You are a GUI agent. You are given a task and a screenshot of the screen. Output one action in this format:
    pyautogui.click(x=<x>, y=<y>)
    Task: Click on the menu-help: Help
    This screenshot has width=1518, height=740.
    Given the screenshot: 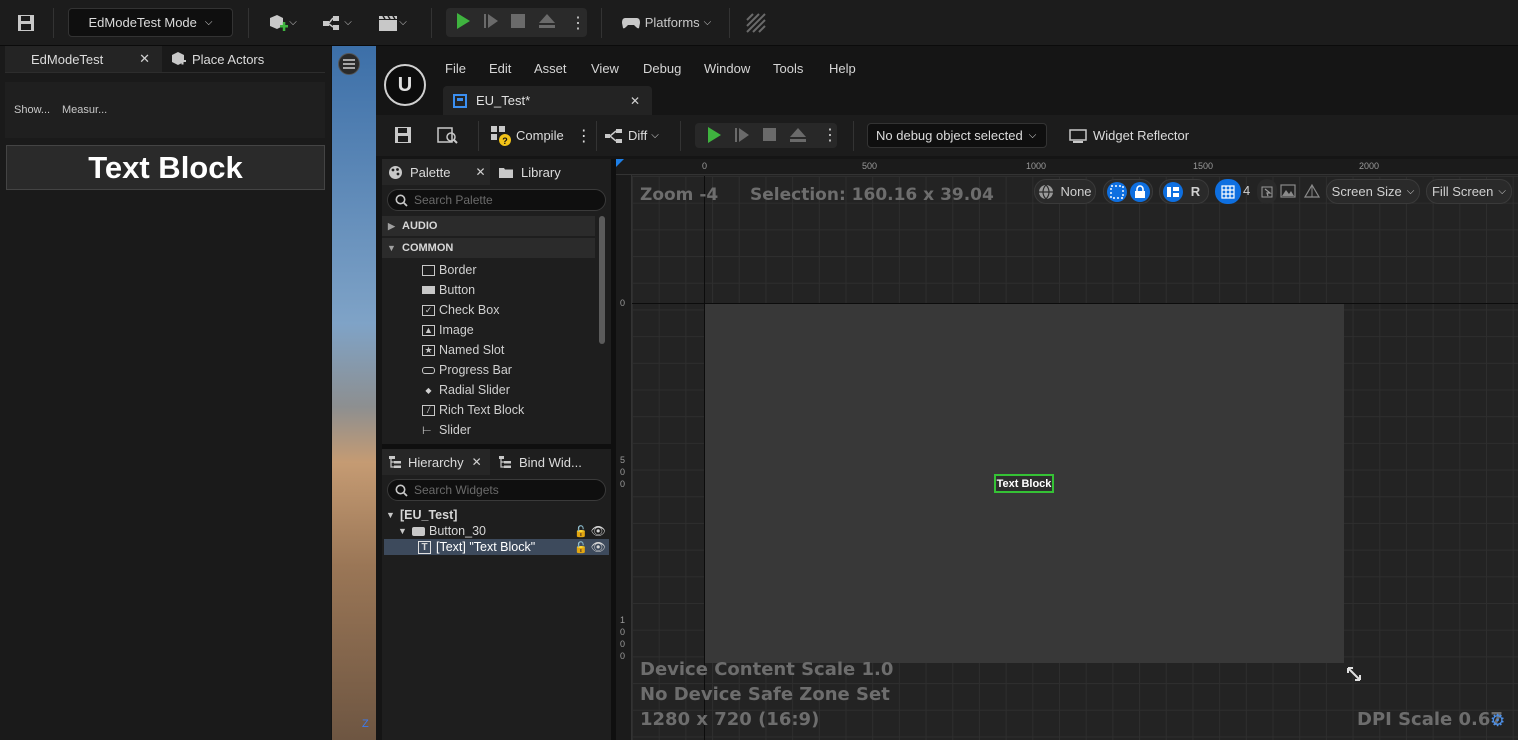 What is the action you would take?
    pyautogui.click(x=842, y=68)
    